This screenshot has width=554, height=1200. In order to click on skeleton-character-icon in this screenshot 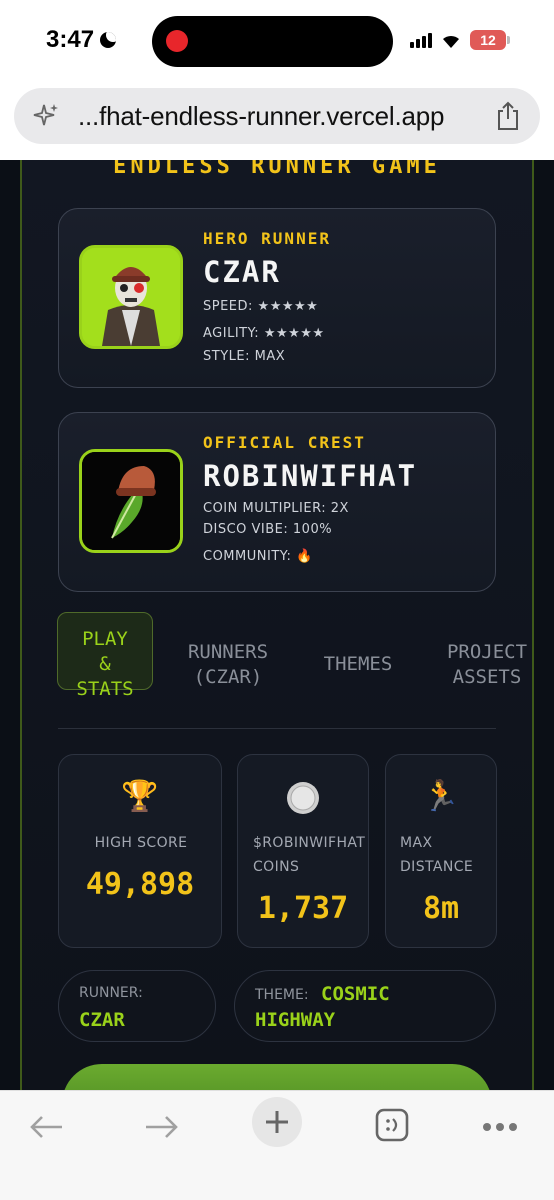, I will do `click(131, 297)`.